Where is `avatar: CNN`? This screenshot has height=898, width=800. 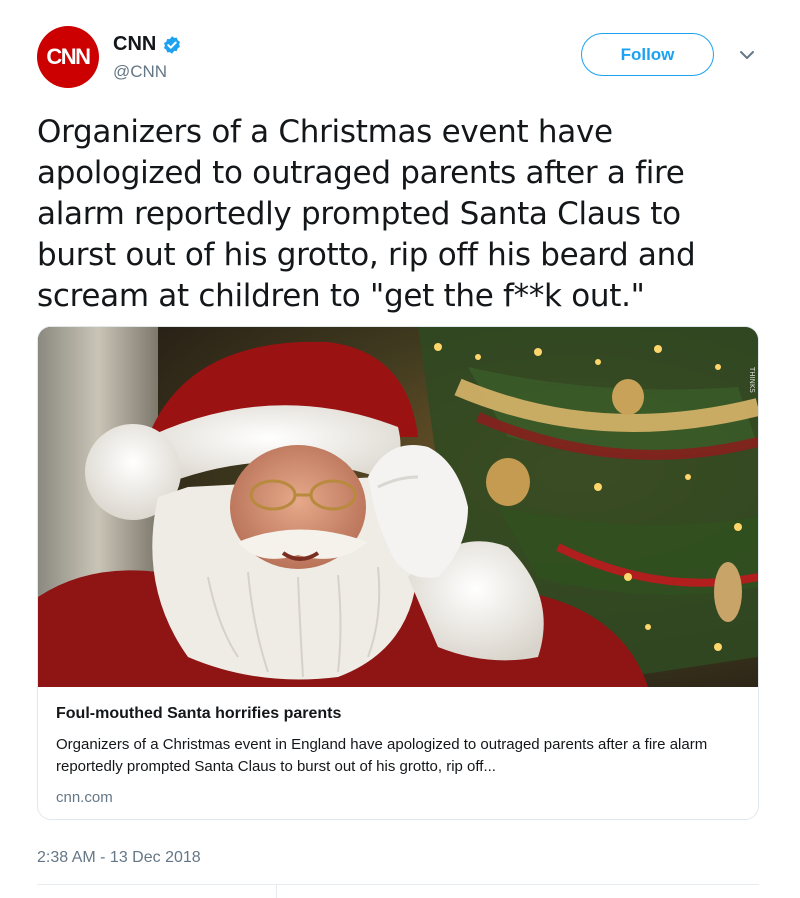
avatar: CNN is located at coordinates (68, 57).